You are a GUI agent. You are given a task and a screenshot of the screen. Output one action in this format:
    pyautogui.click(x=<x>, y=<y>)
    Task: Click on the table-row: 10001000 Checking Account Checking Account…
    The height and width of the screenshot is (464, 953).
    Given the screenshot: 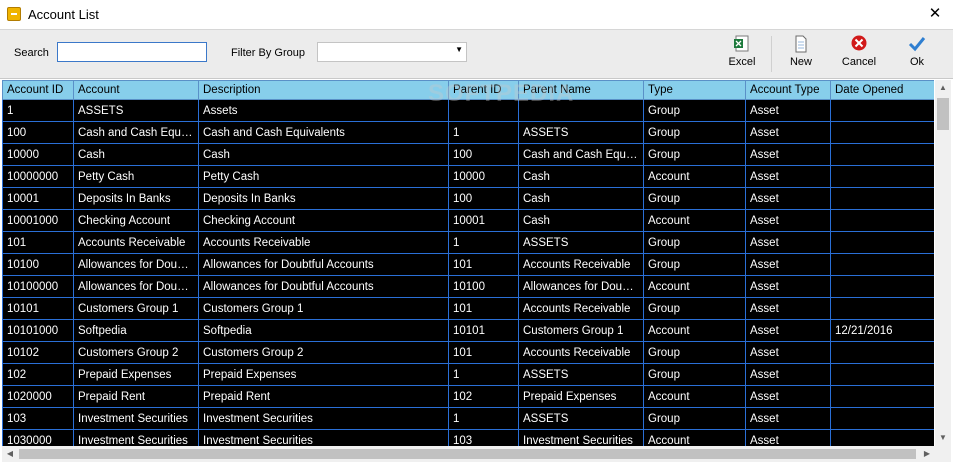 What is the action you would take?
    pyautogui.click(x=468, y=220)
    